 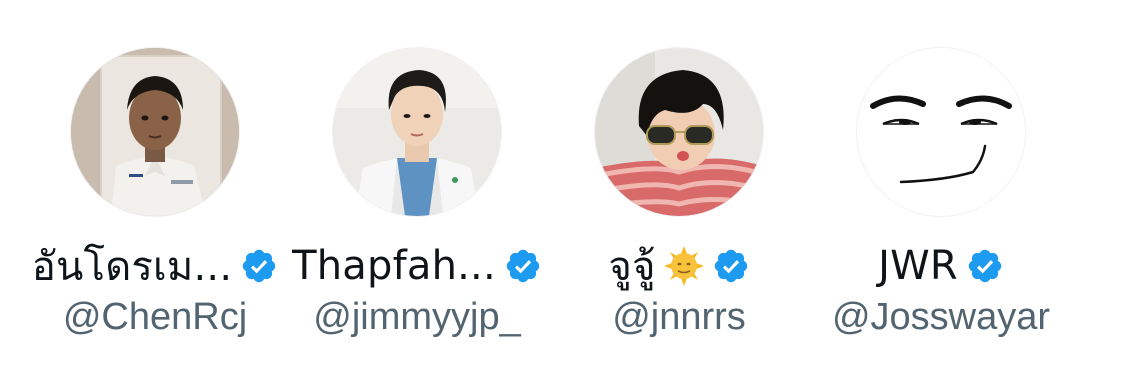 I want to click on handle: @Josswayar, so click(x=941, y=319).